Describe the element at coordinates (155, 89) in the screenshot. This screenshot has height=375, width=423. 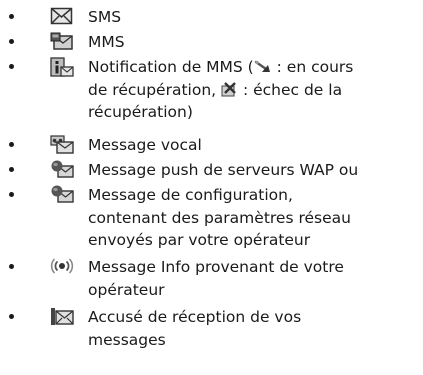
I see `item-text-part: de récupération,` at that location.